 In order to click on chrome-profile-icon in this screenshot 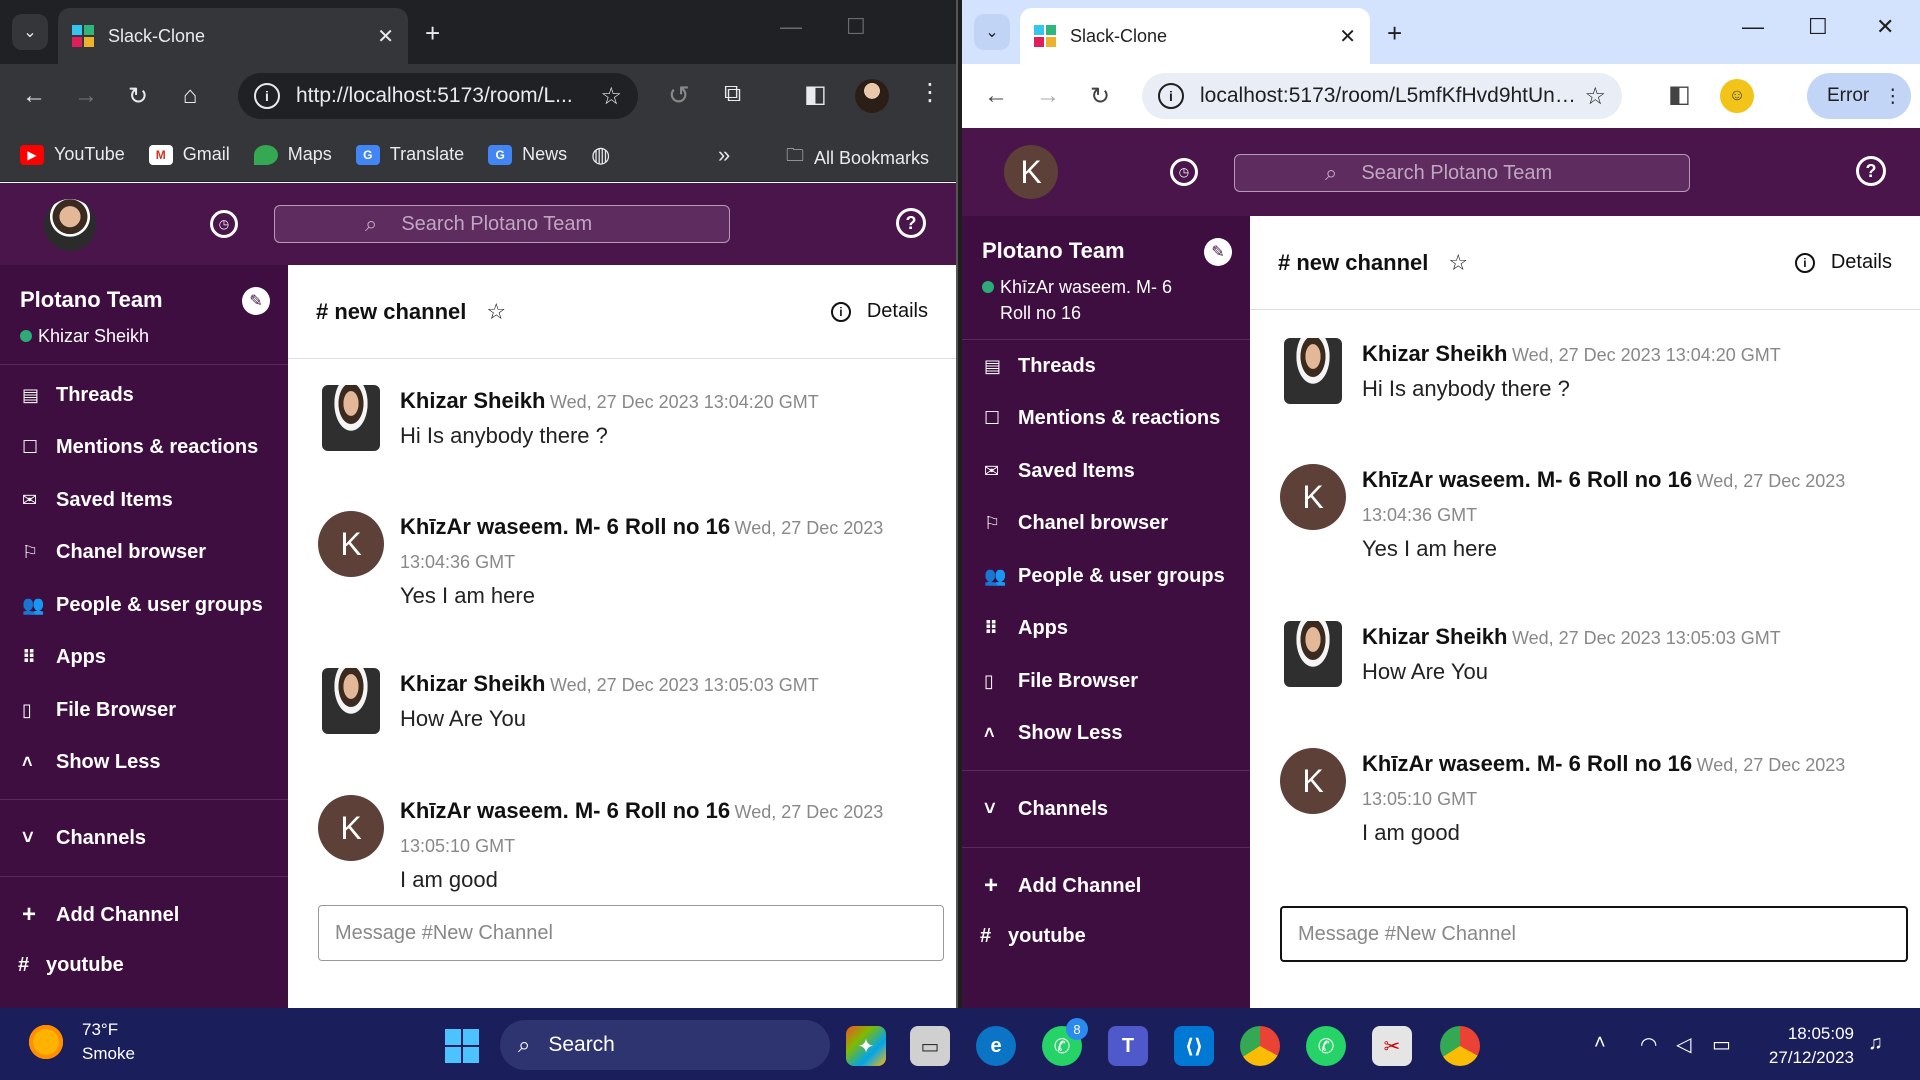, I will do `click(1460, 1046)`.